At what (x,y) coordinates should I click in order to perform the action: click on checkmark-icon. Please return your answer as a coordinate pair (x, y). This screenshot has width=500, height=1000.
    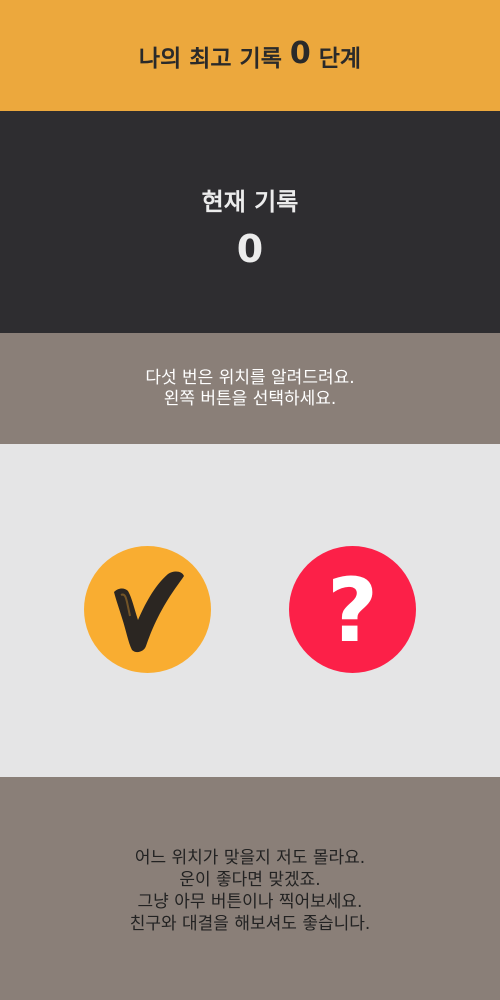
    Looking at the image, I should click on (149, 612).